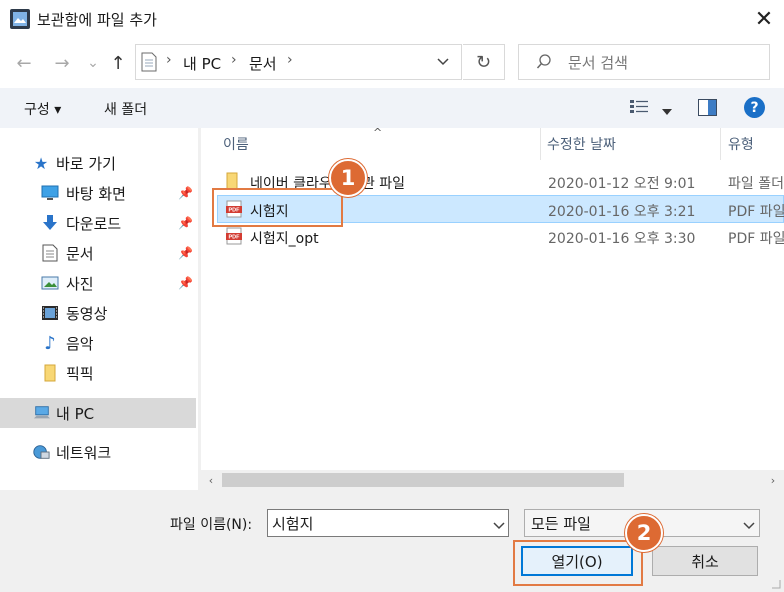  Describe the element at coordinates (50, 193) in the screenshot. I see `desktop-icon` at that location.